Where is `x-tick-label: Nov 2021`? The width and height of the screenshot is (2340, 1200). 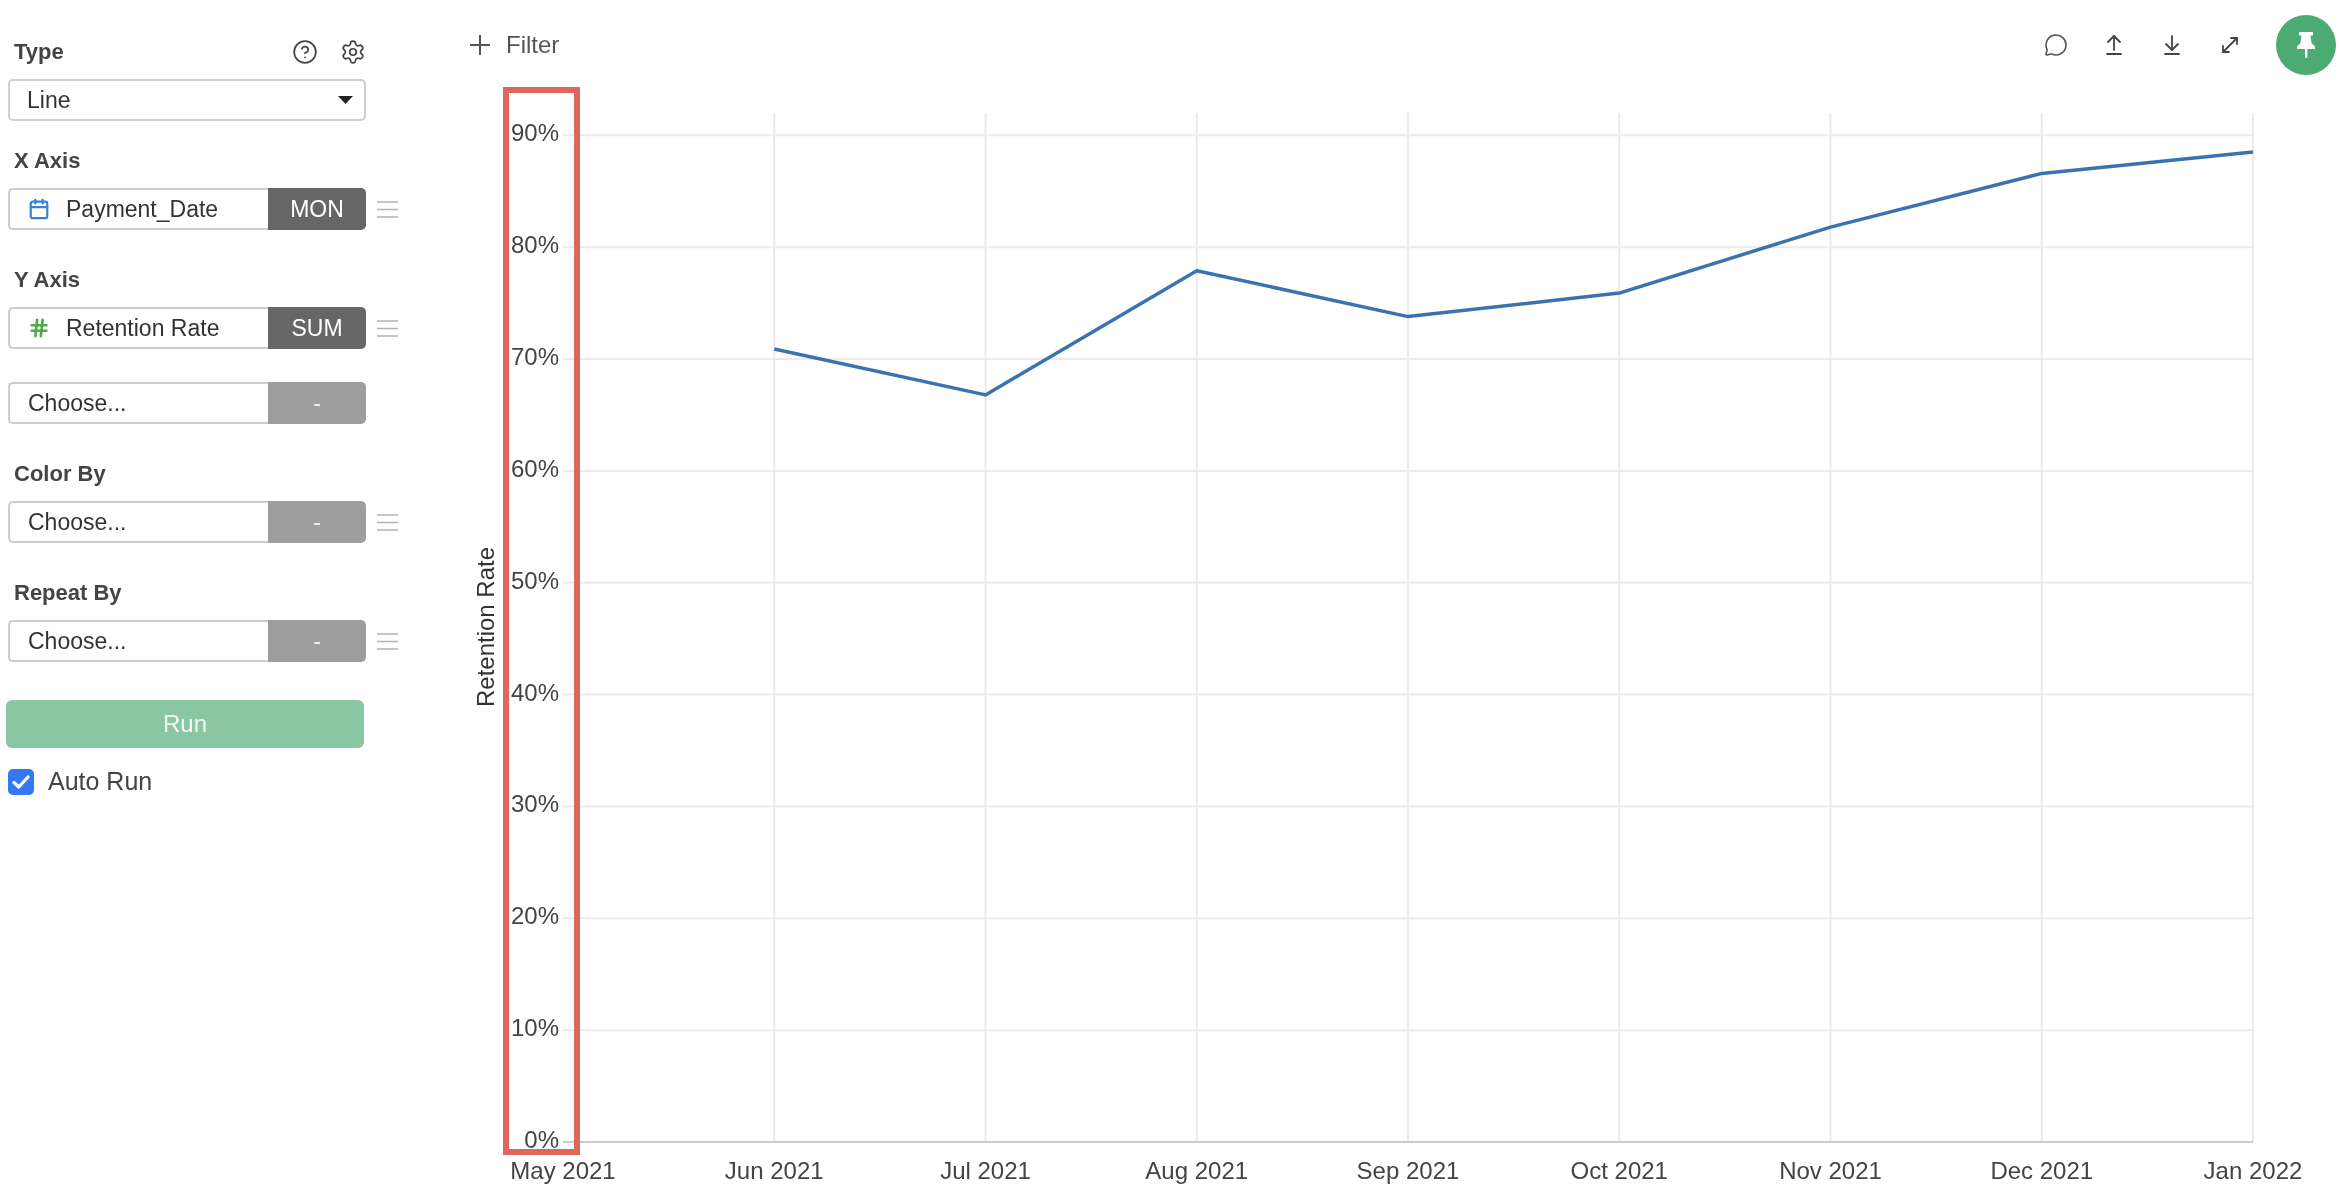 x-tick-label: Nov 2021 is located at coordinates (1830, 1170).